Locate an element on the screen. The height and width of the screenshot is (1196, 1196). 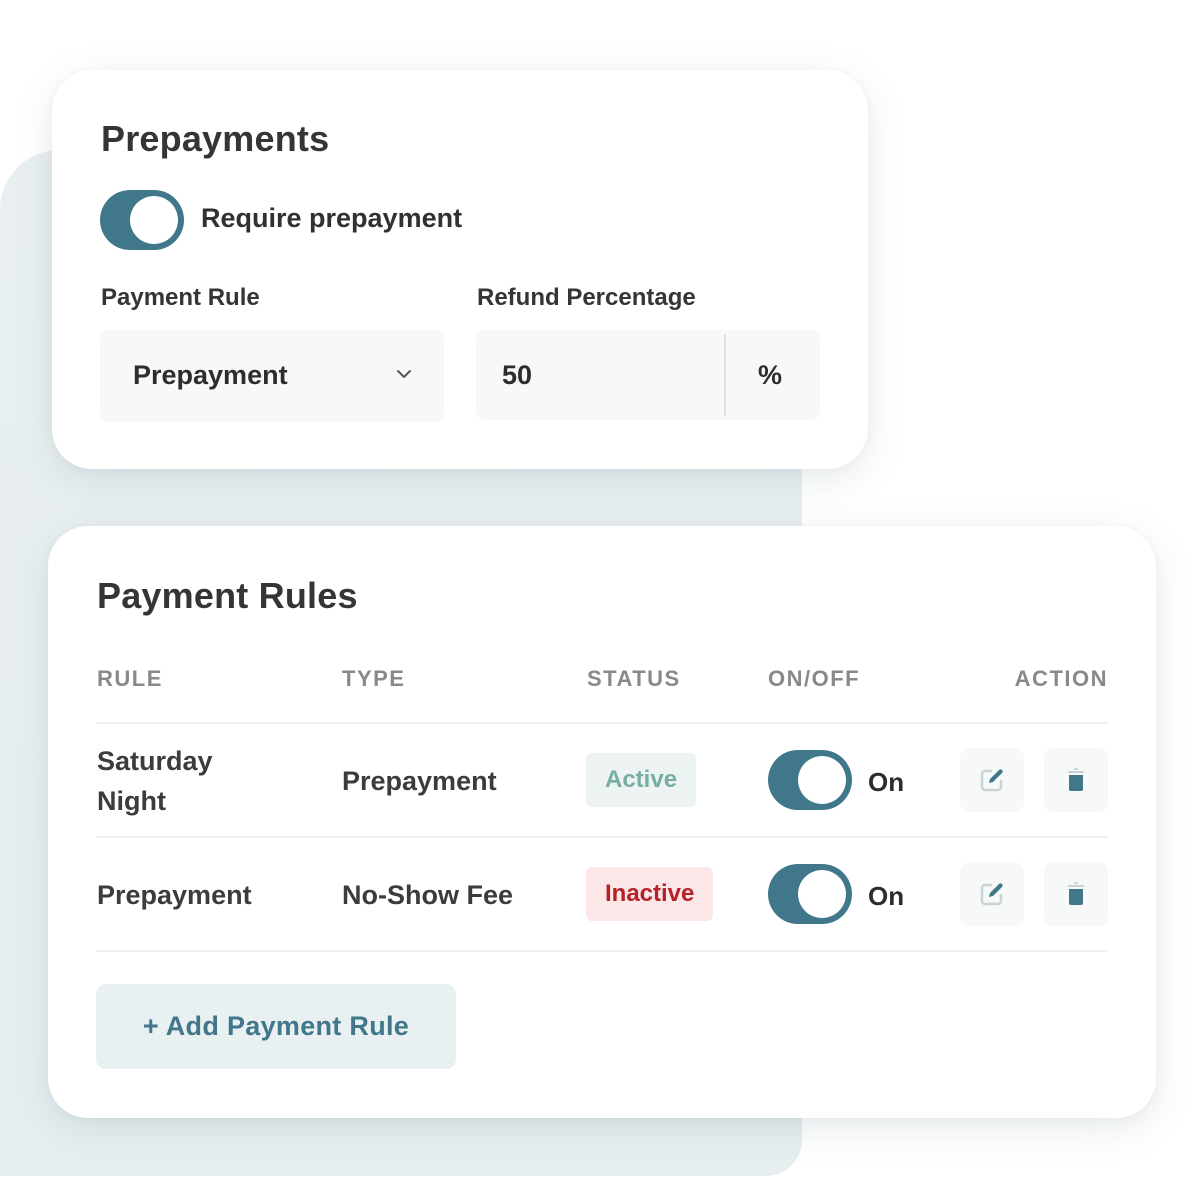
rule-name-line1: Prepayment is located at coordinates (174, 895).